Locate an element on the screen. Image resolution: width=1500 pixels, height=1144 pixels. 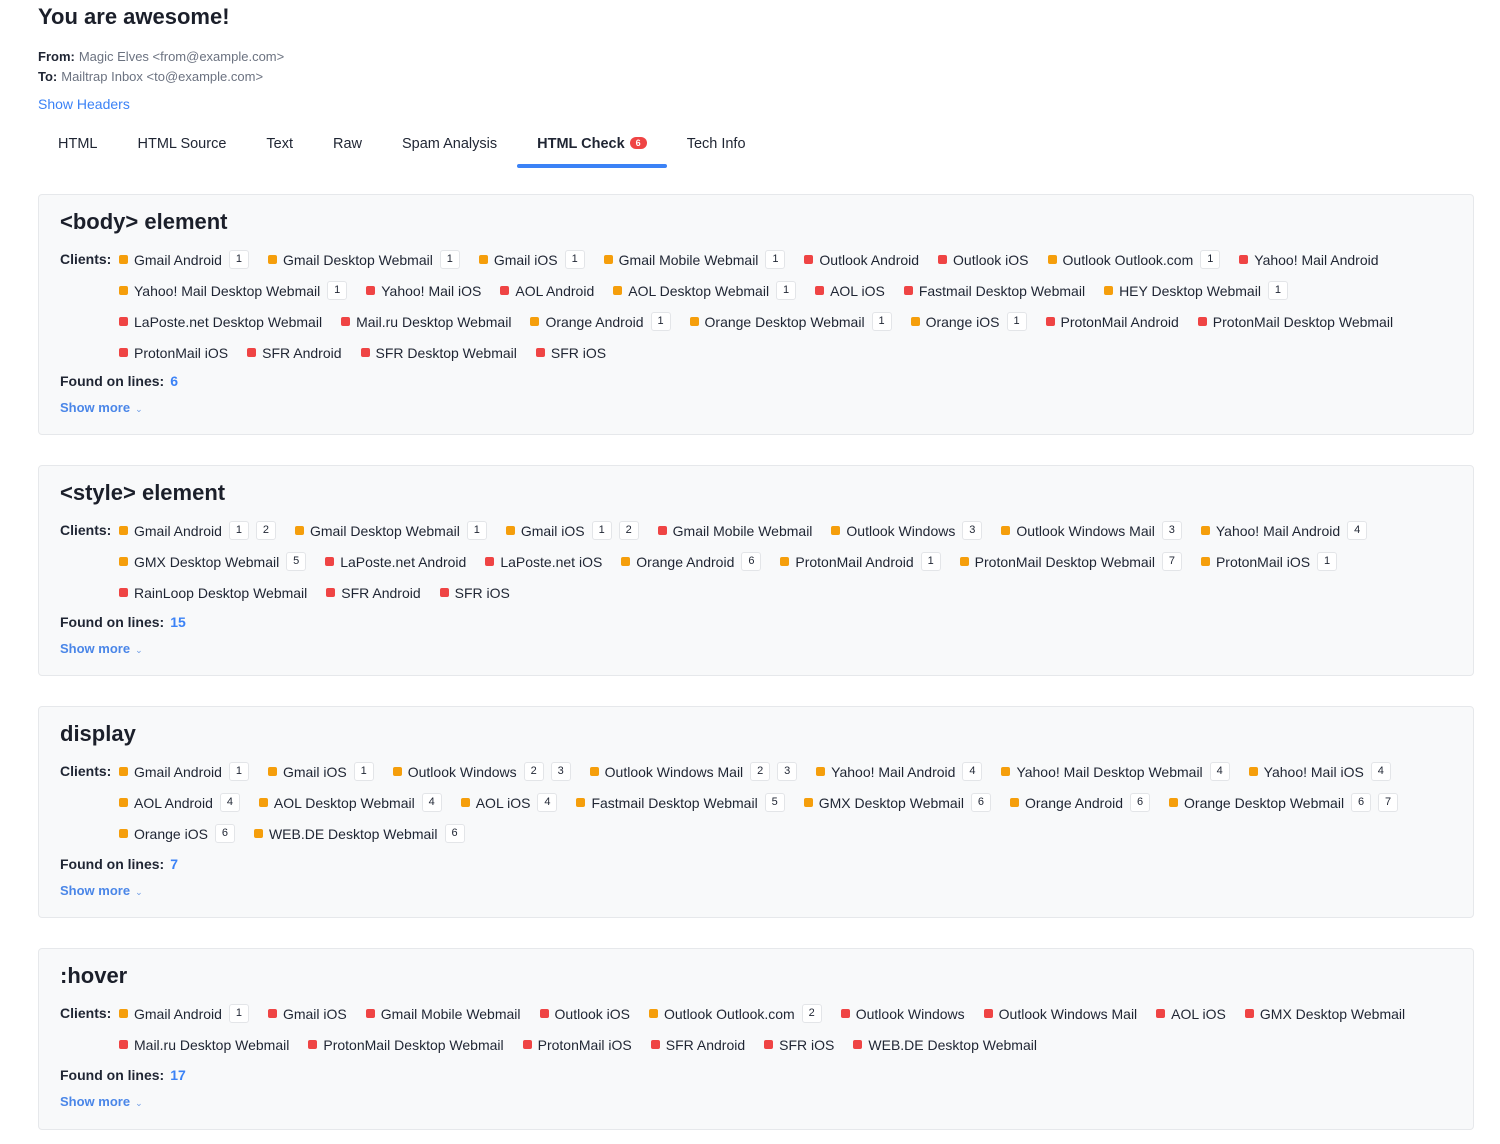
line-number-link: 6 is located at coordinates (174, 381).